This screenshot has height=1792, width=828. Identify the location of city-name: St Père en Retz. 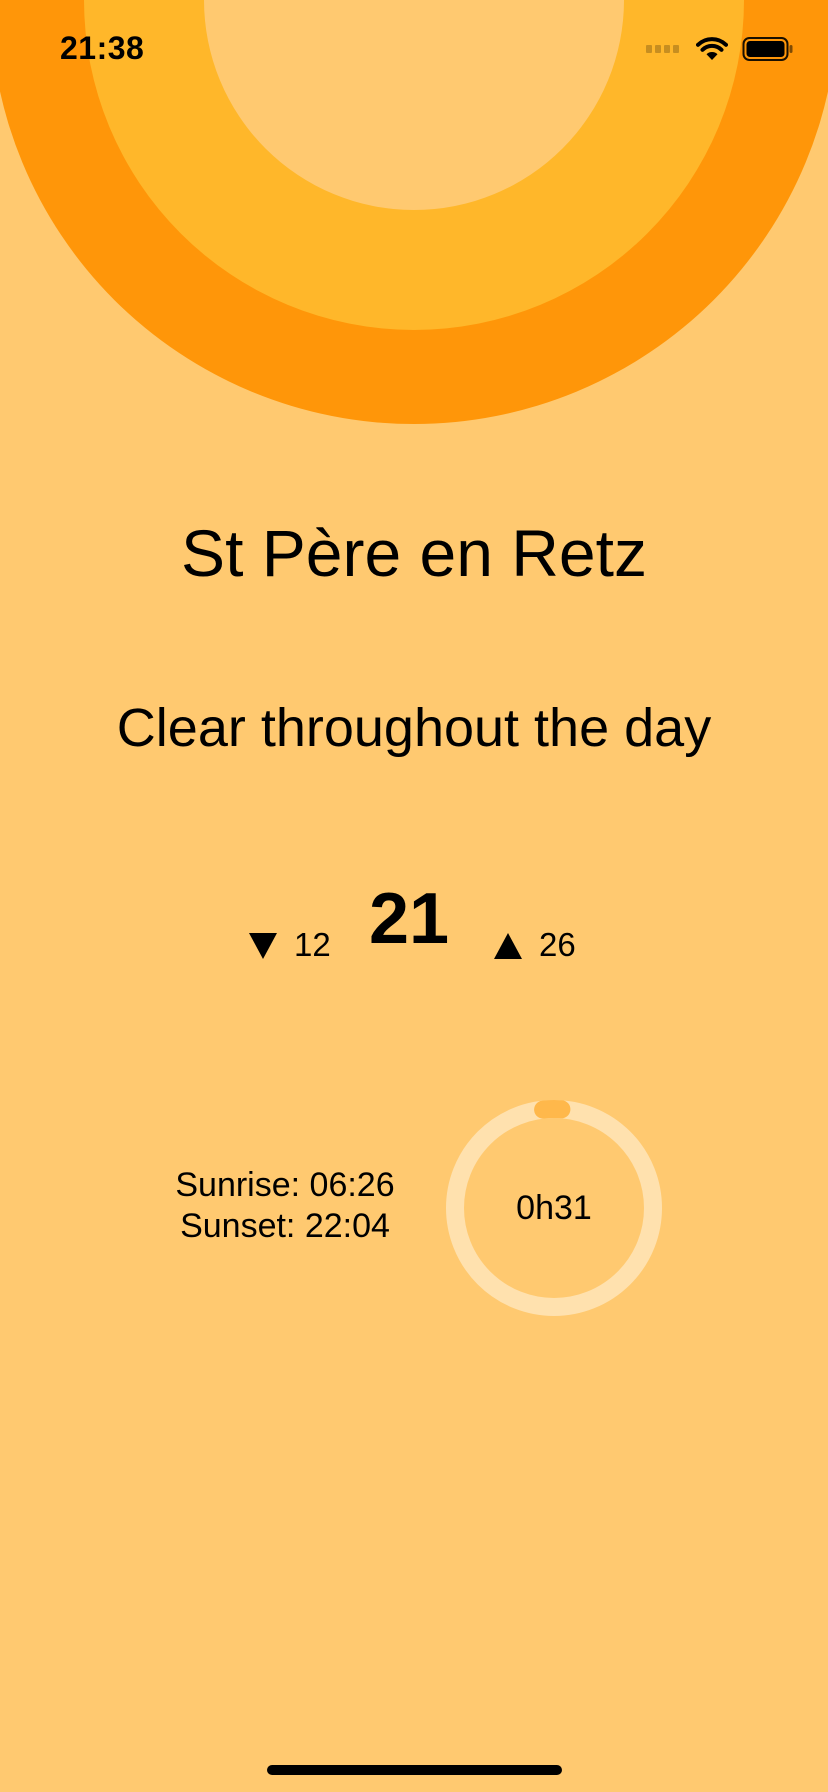
(414, 553).